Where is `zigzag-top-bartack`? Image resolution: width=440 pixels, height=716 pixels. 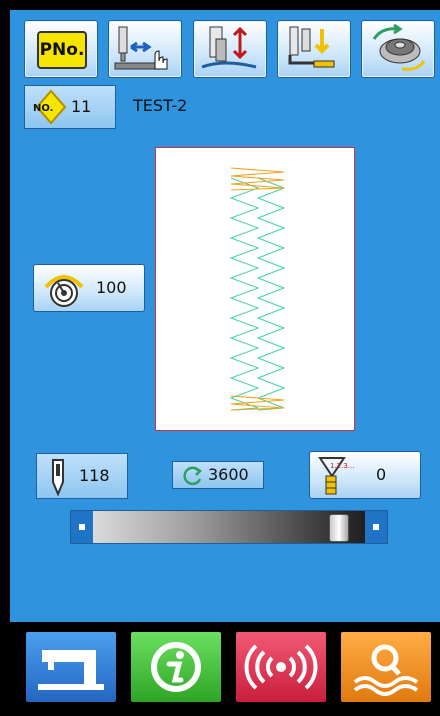 zigzag-top-bartack is located at coordinates (257, 179).